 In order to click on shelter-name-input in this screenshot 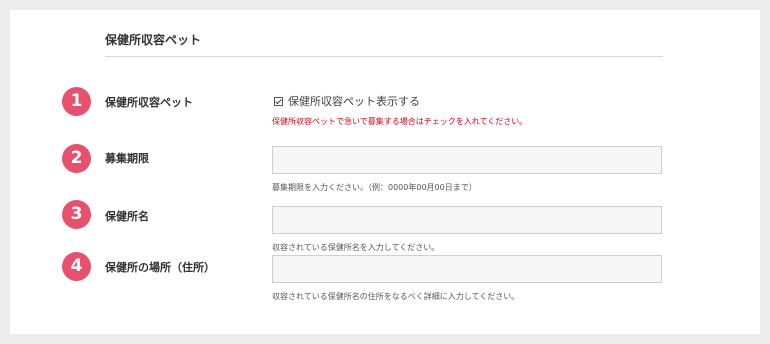, I will do `click(467, 220)`.